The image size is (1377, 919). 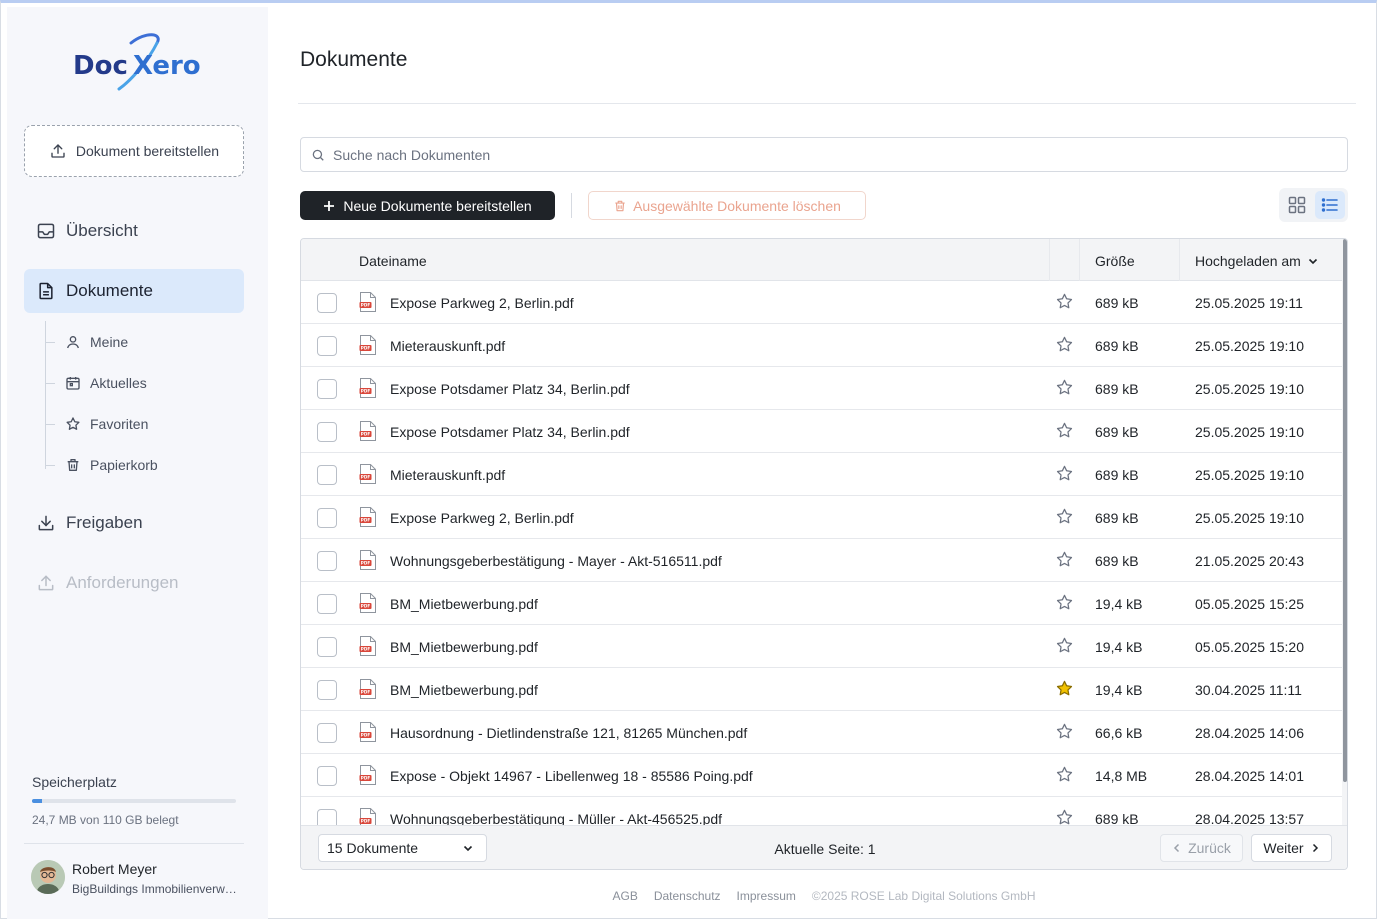 I want to click on page-size-value: 15 Dokumente, so click(x=373, y=848).